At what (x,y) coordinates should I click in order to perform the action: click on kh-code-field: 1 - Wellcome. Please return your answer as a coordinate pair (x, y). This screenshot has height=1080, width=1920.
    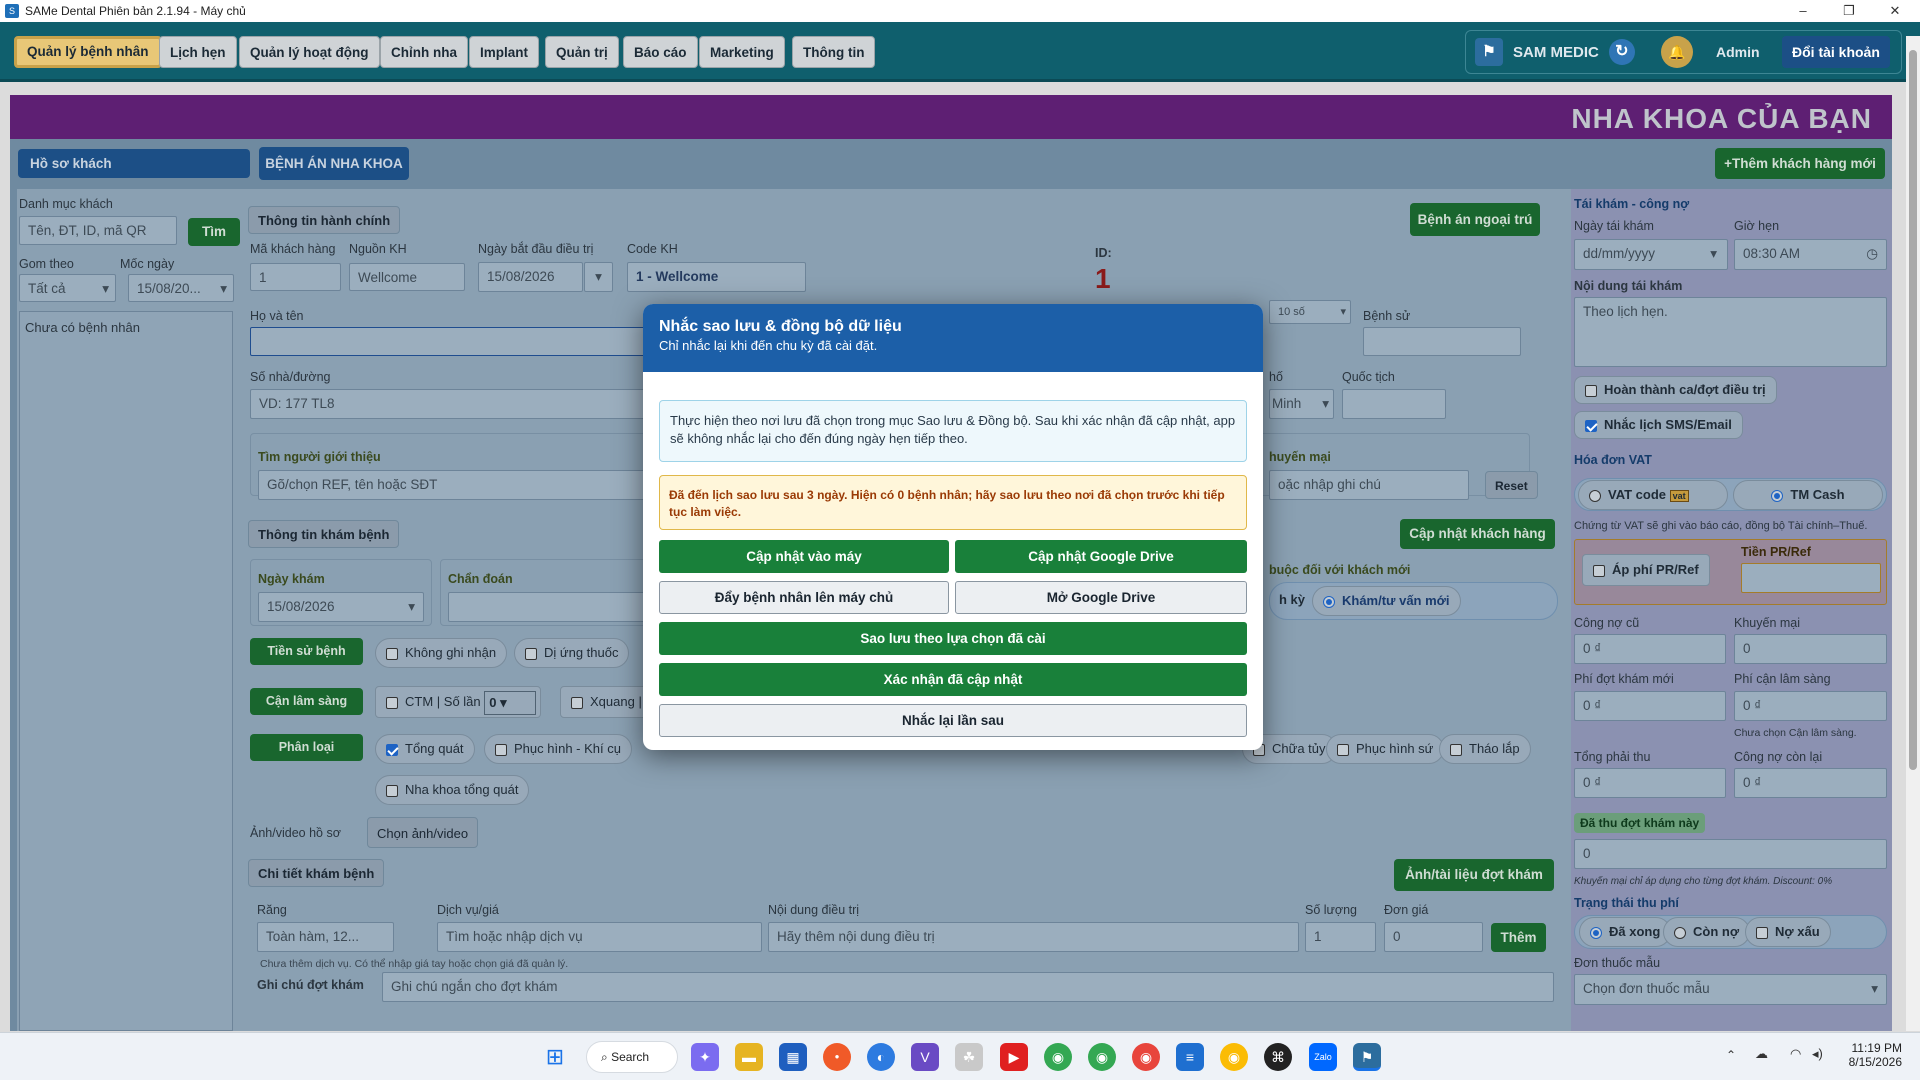
    Looking at the image, I should click on (716, 277).